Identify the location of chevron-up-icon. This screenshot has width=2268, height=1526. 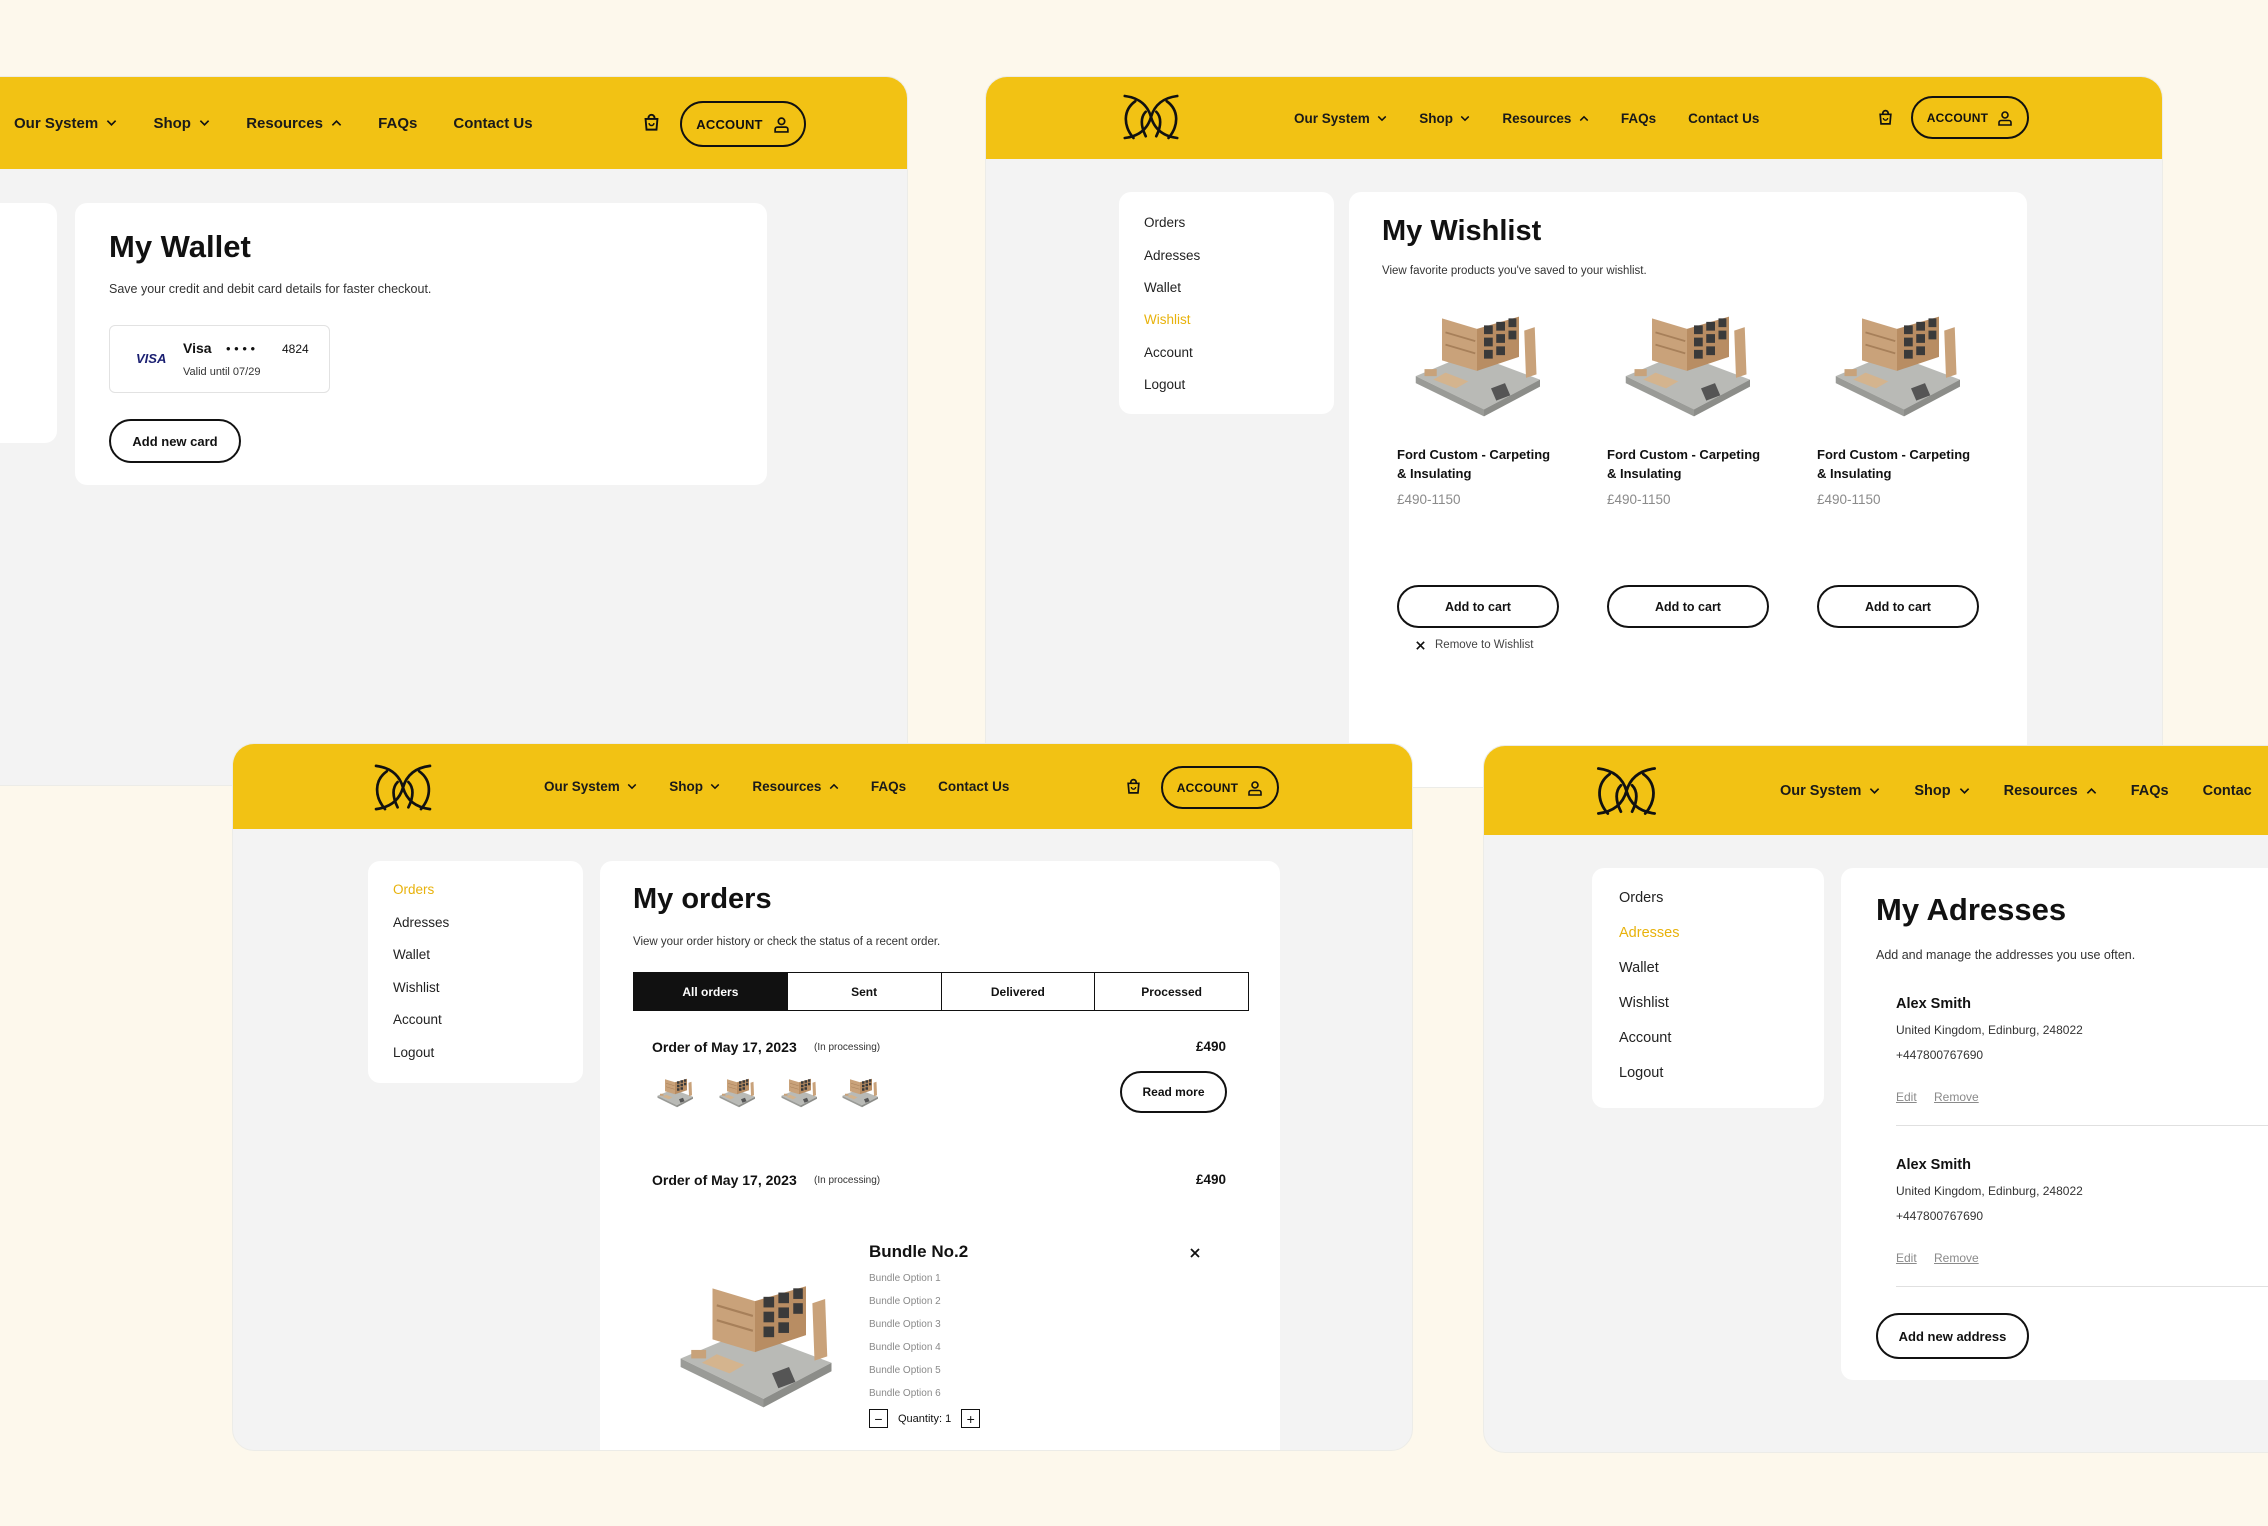
(336, 123).